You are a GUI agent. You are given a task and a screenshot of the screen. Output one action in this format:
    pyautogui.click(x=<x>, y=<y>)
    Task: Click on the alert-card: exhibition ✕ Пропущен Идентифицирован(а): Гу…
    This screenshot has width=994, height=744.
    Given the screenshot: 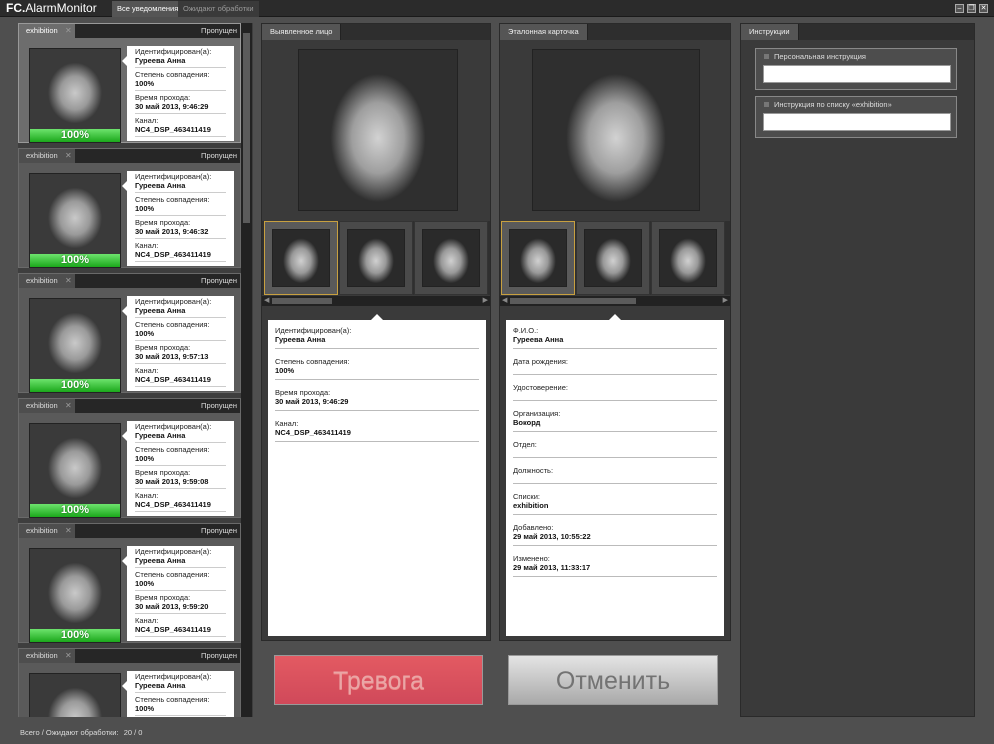 What is the action you would take?
    pyautogui.click(x=129, y=682)
    